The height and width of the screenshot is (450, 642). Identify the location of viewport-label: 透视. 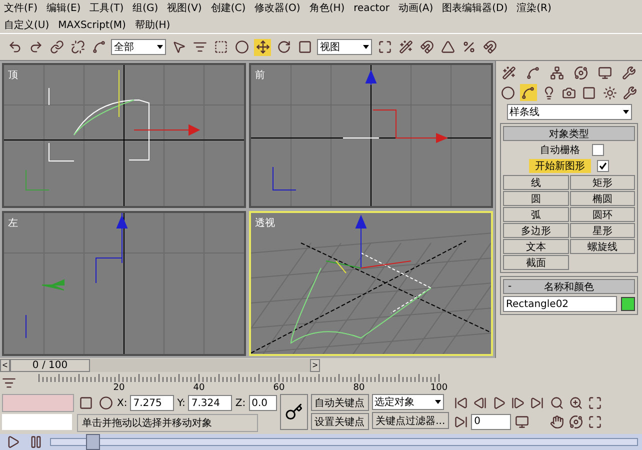
(265, 223).